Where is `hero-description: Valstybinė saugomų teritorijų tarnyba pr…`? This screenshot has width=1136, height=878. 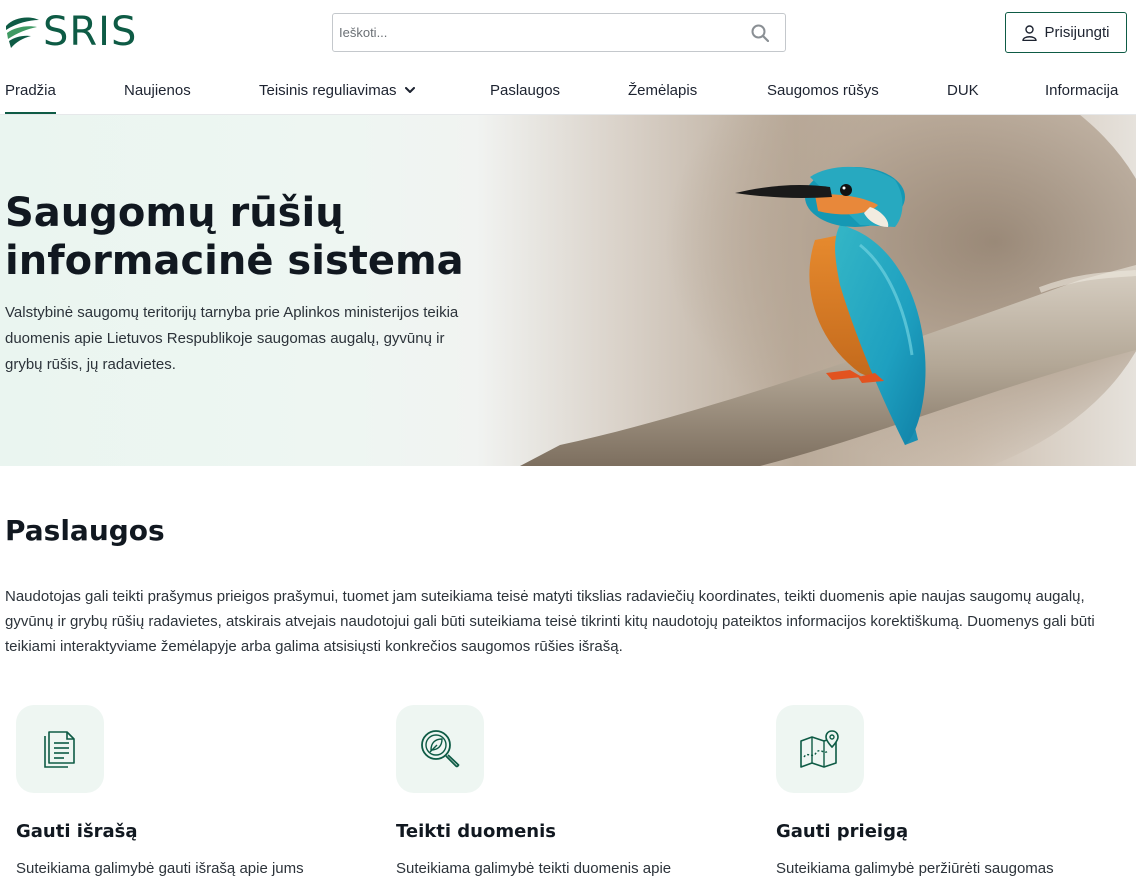 hero-description: Valstybinė saugomų teritorijų tarnyba pr… is located at coordinates (232, 338).